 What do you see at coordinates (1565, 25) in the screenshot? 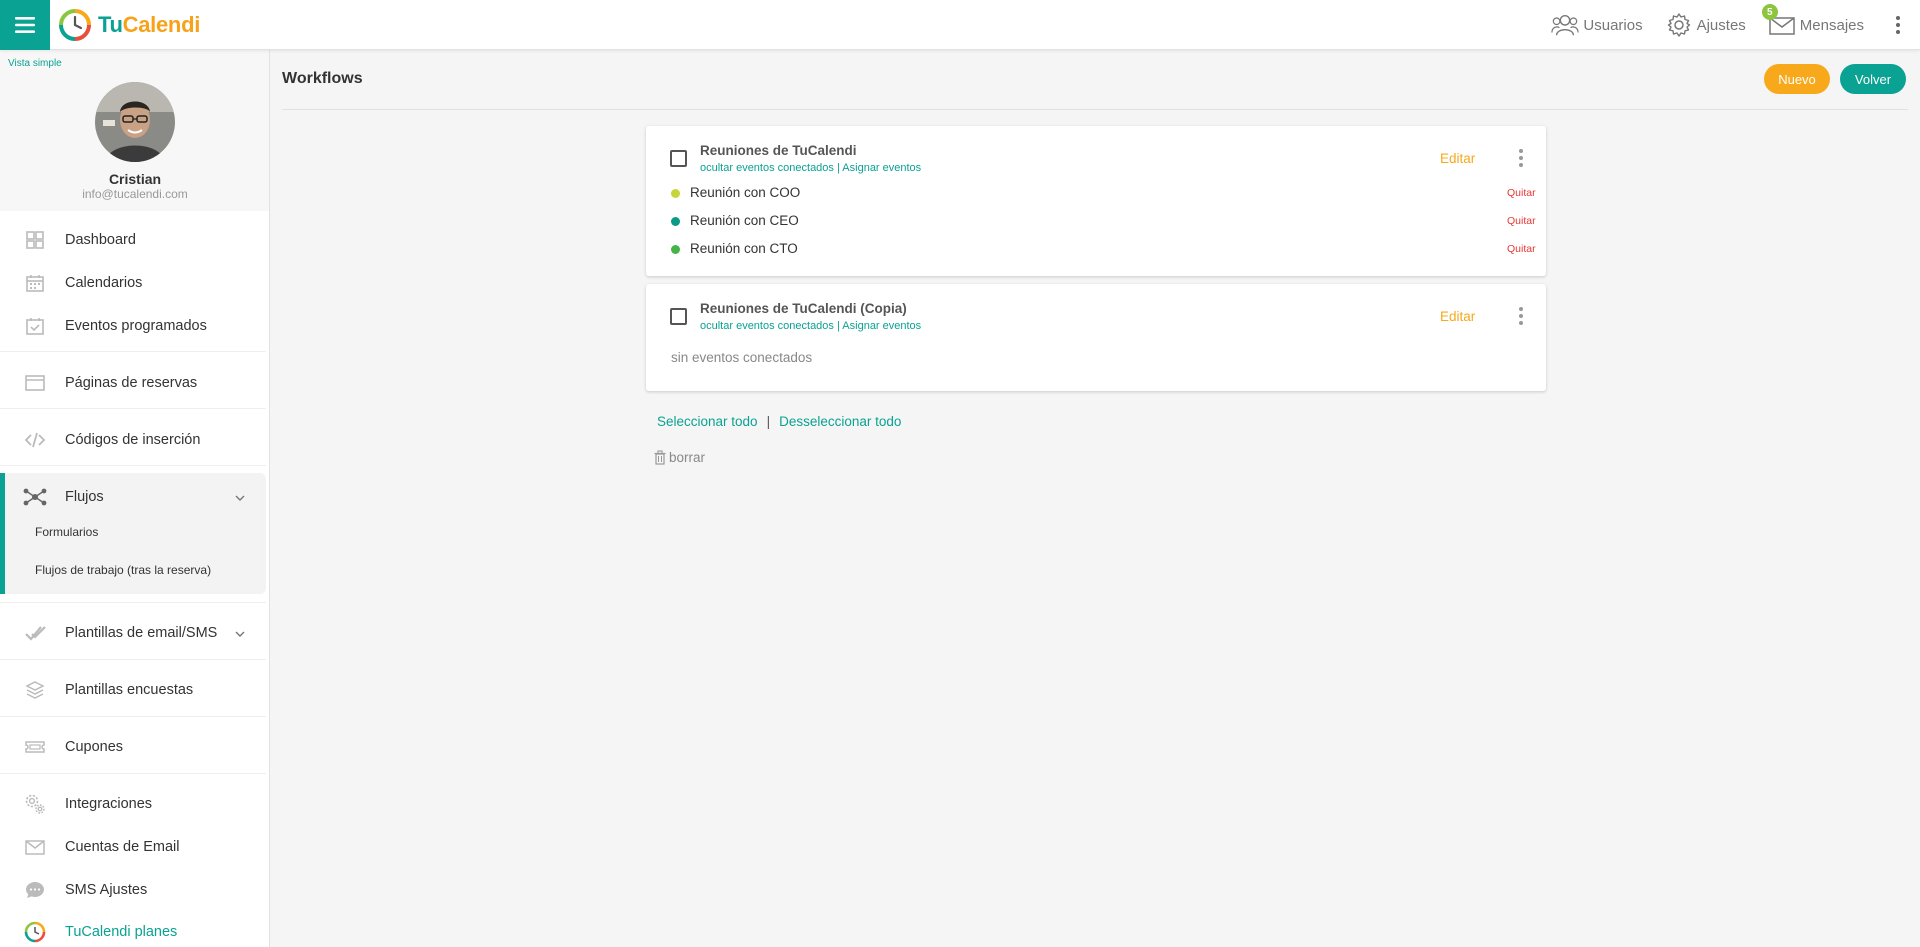
I see `users-icon` at bounding box center [1565, 25].